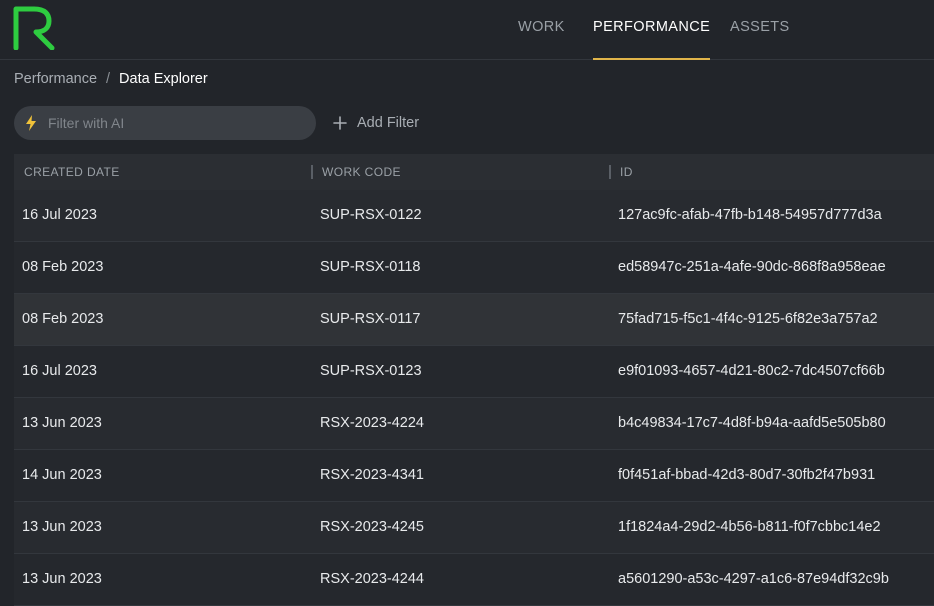 The height and width of the screenshot is (606, 934). Describe the element at coordinates (372, 579) in the screenshot. I see `cell-work-code: RSX-2023-4244` at that location.